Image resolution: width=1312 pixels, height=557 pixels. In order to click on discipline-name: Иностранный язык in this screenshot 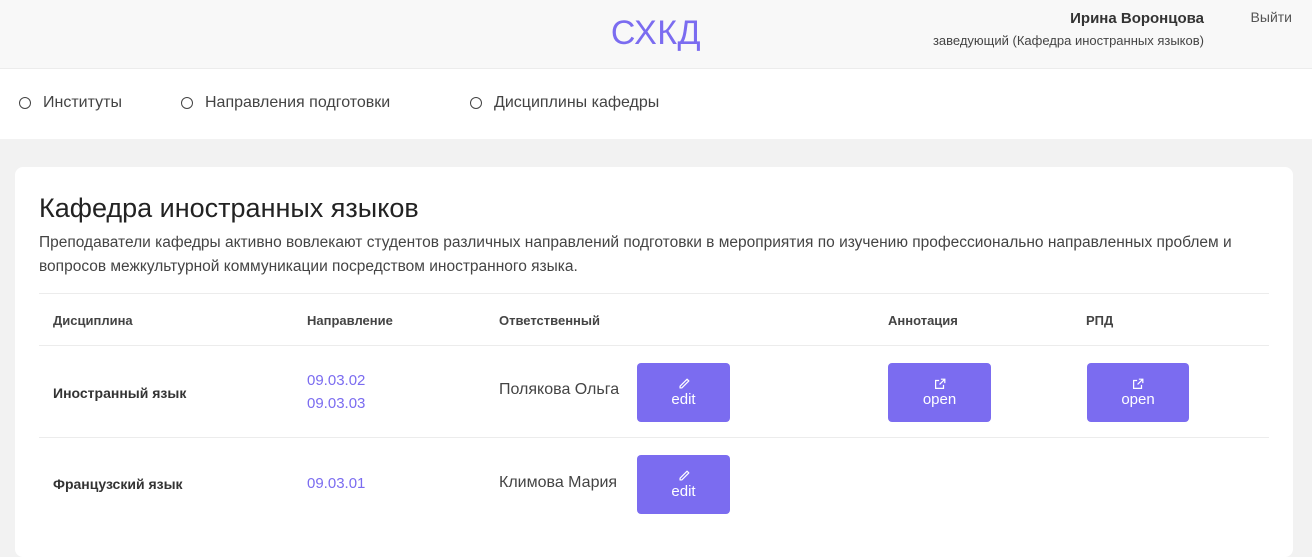, I will do `click(120, 393)`.